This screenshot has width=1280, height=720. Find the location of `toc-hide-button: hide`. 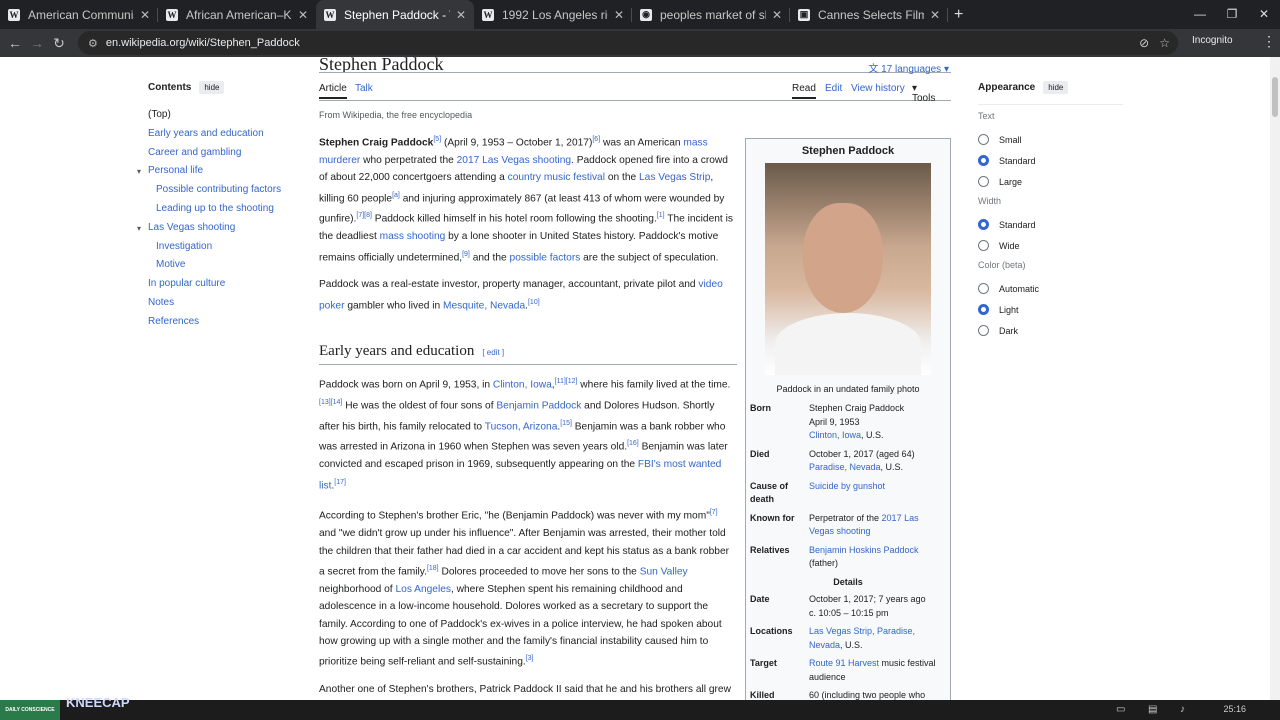

toc-hide-button: hide is located at coordinates (212, 87).